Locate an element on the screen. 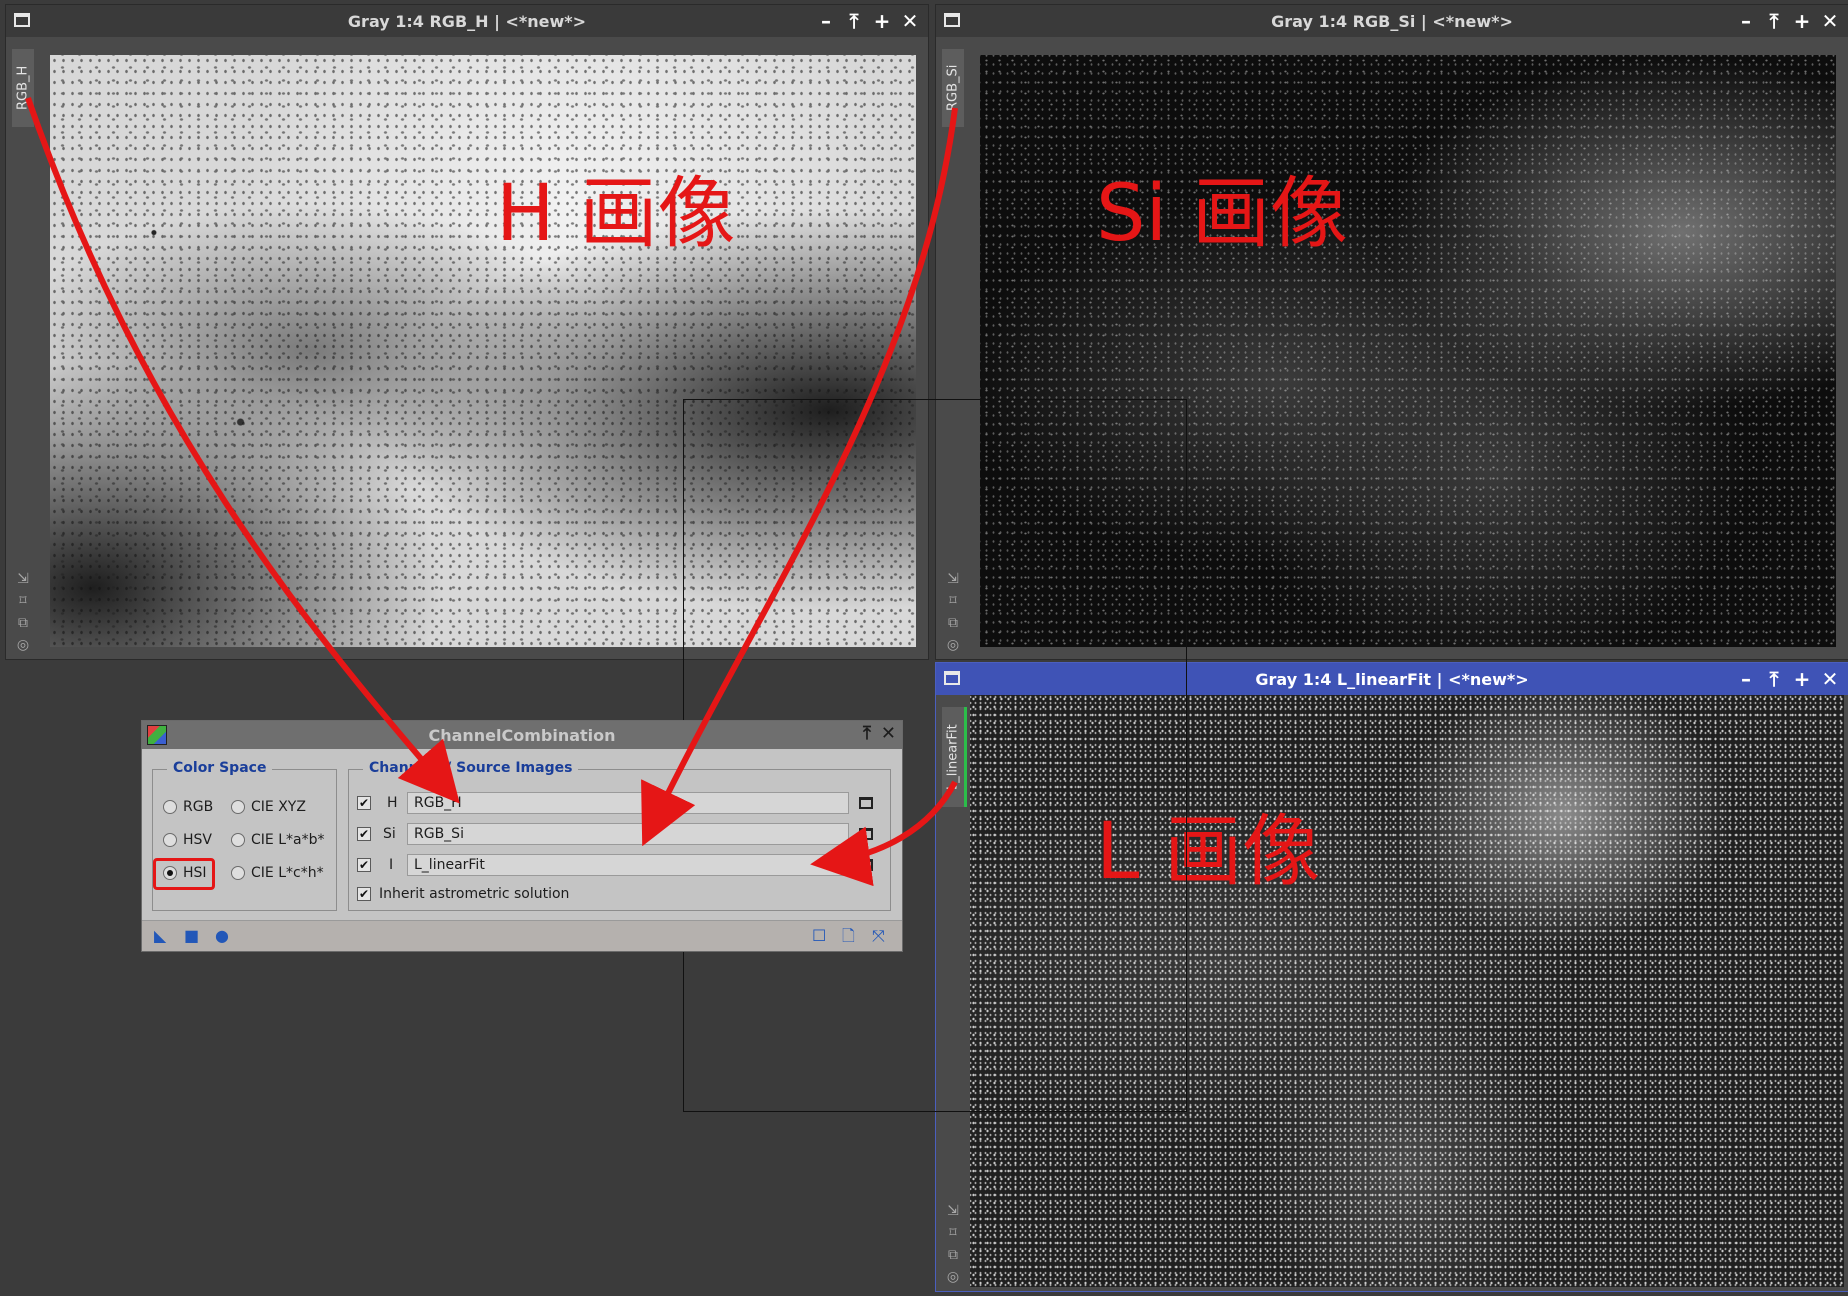 The width and height of the screenshot is (1848, 1296). channel-h-source-field: RGB_H is located at coordinates (628, 803).